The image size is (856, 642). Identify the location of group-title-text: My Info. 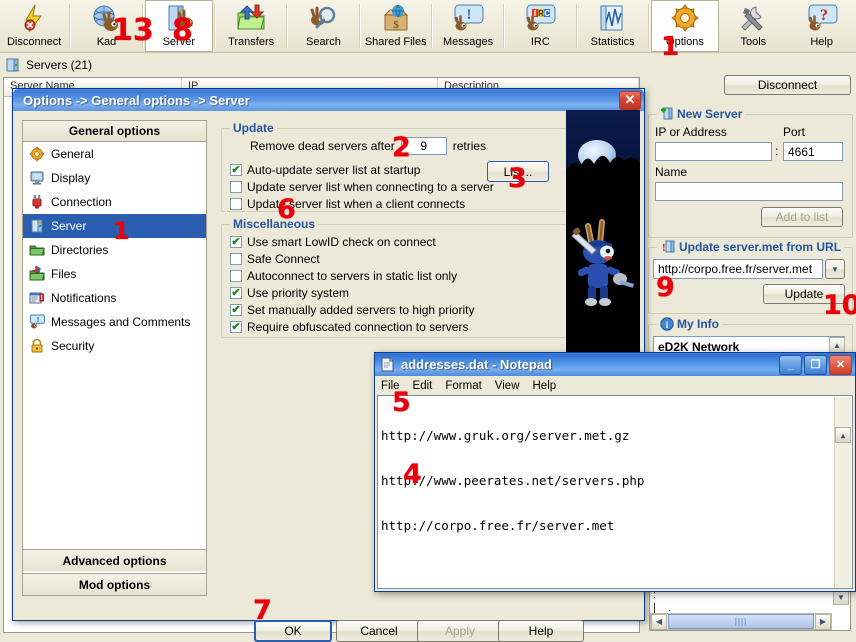
(698, 324).